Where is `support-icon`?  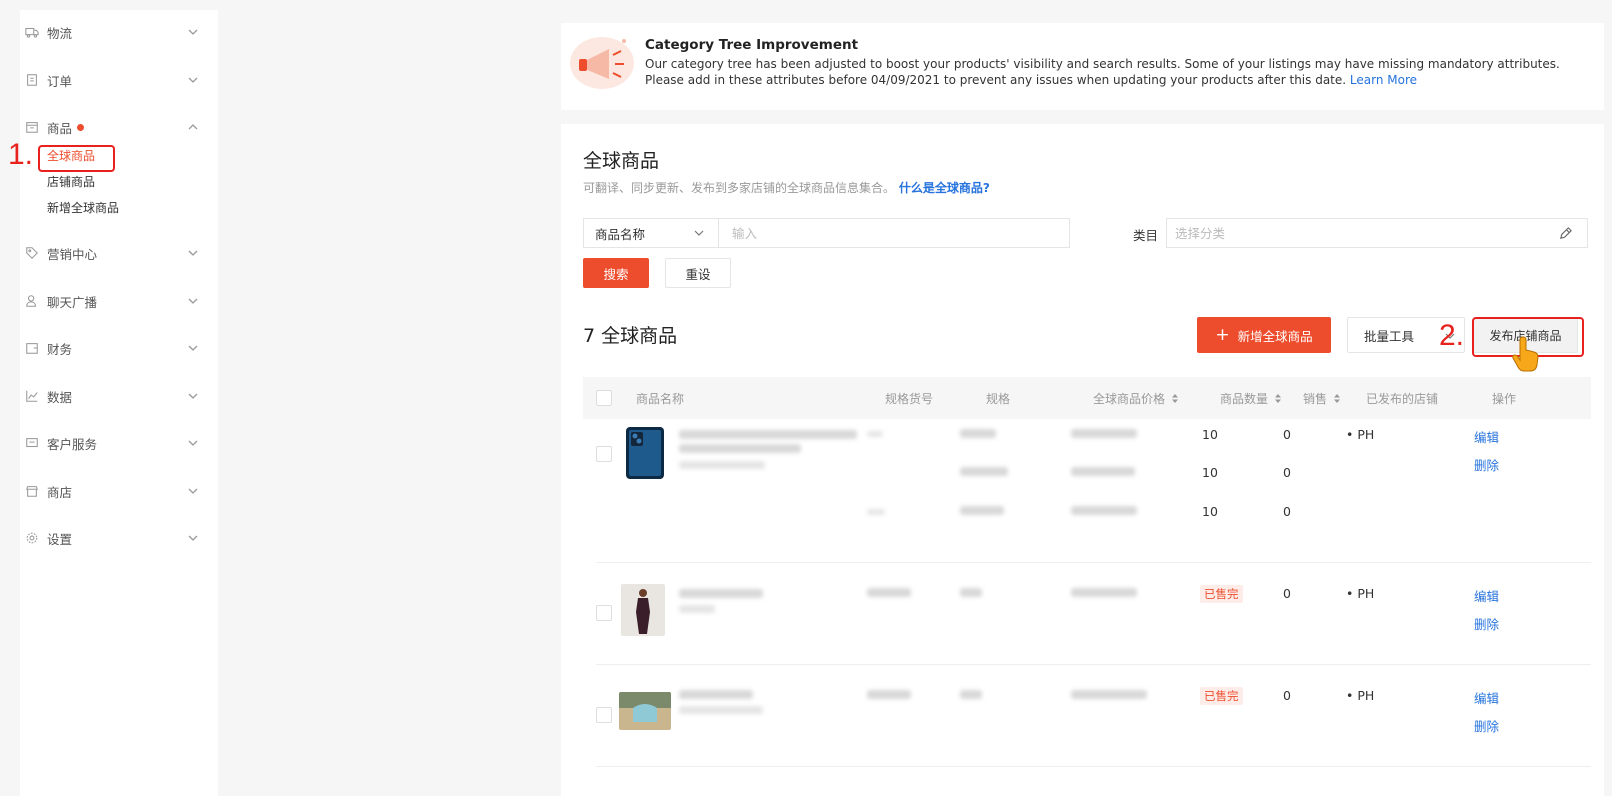 support-icon is located at coordinates (32, 443).